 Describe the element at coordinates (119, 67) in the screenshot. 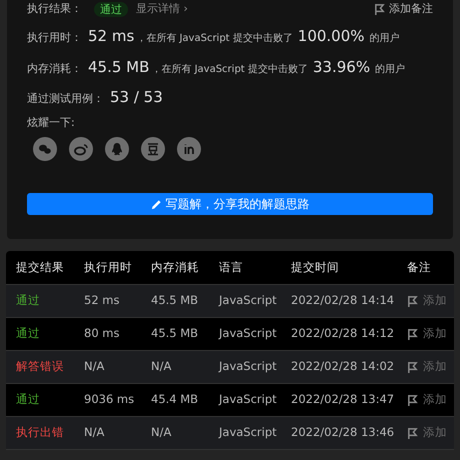

I see `stat-value: 45.5 MB` at that location.